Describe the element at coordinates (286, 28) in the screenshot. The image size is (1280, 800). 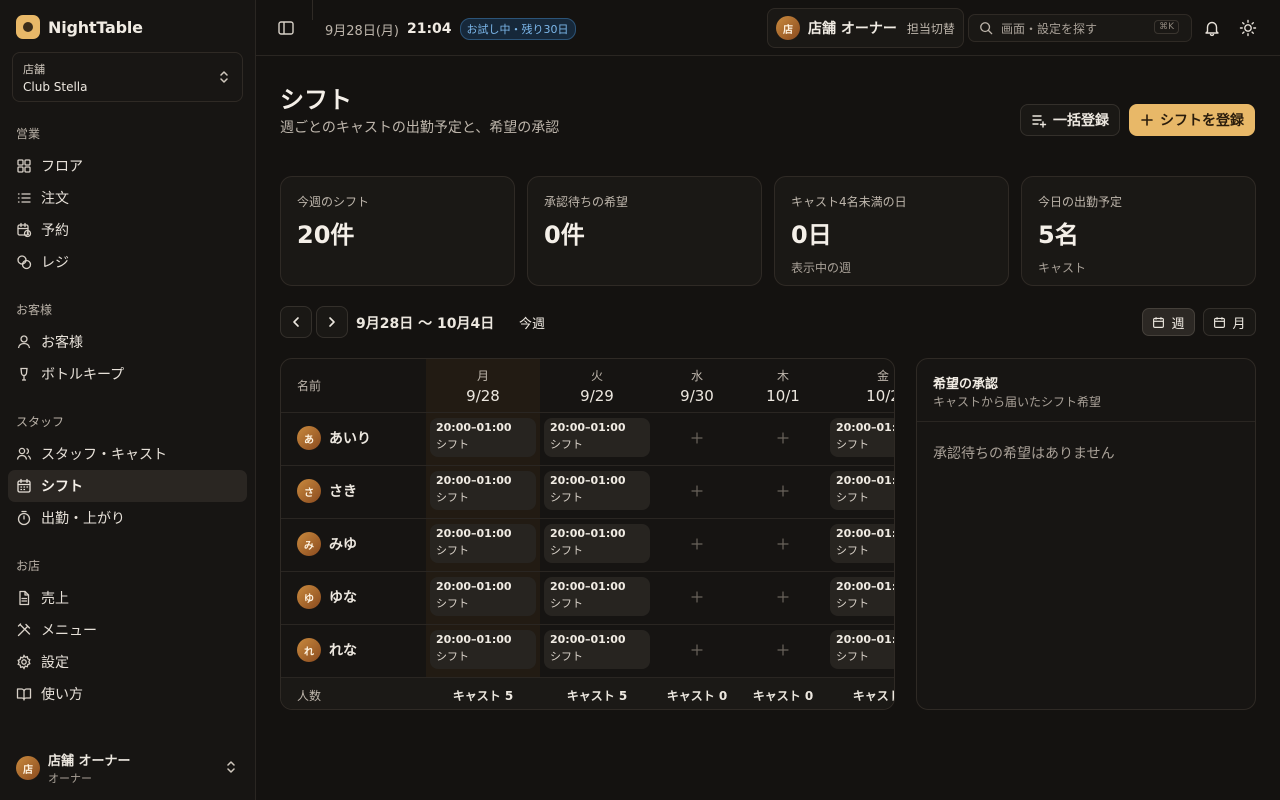
I see `sidebar-toggle-icon` at that location.